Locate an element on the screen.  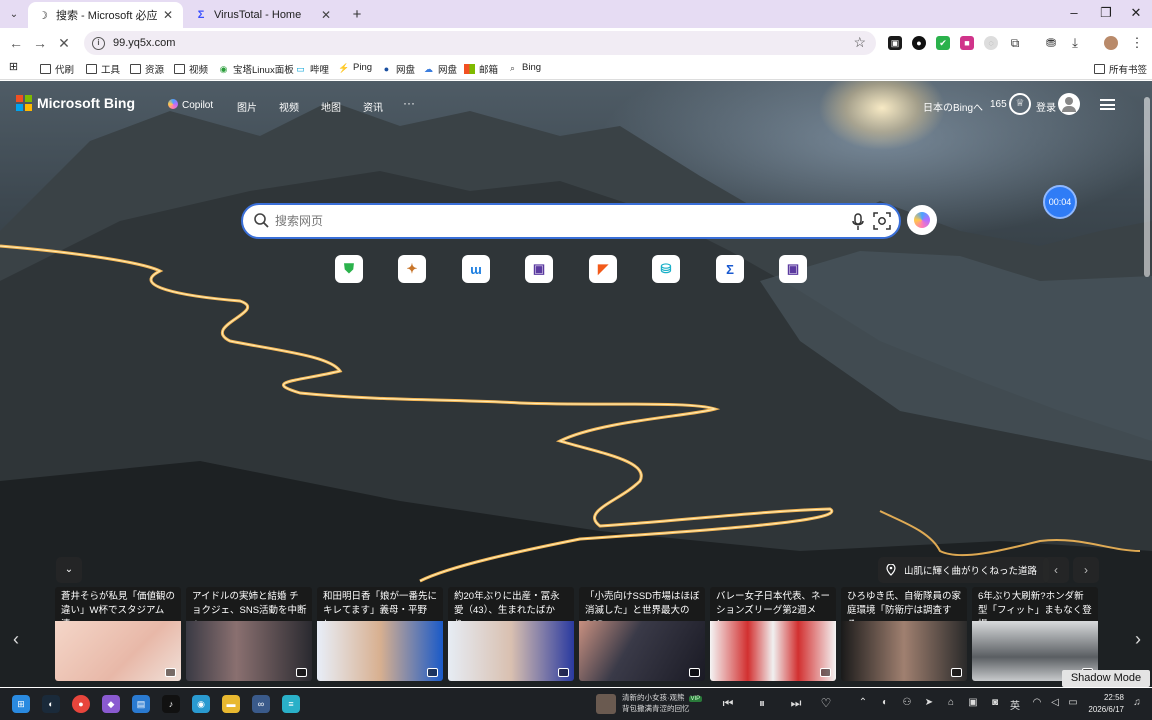
rewards-points: 165 is located at coordinates (998, 104).